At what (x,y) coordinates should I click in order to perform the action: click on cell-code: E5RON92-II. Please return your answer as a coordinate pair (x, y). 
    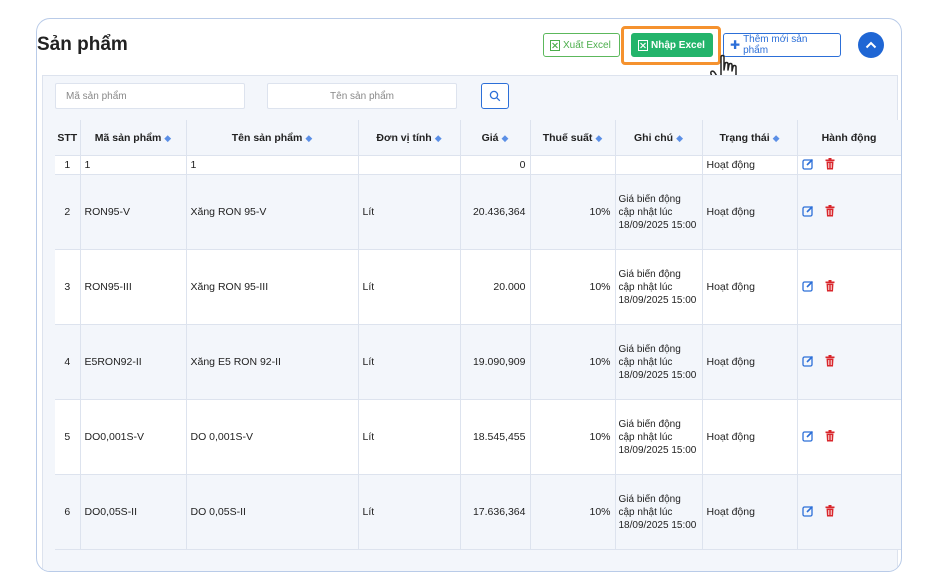
    Looking at the image, I should click on (133, 362).